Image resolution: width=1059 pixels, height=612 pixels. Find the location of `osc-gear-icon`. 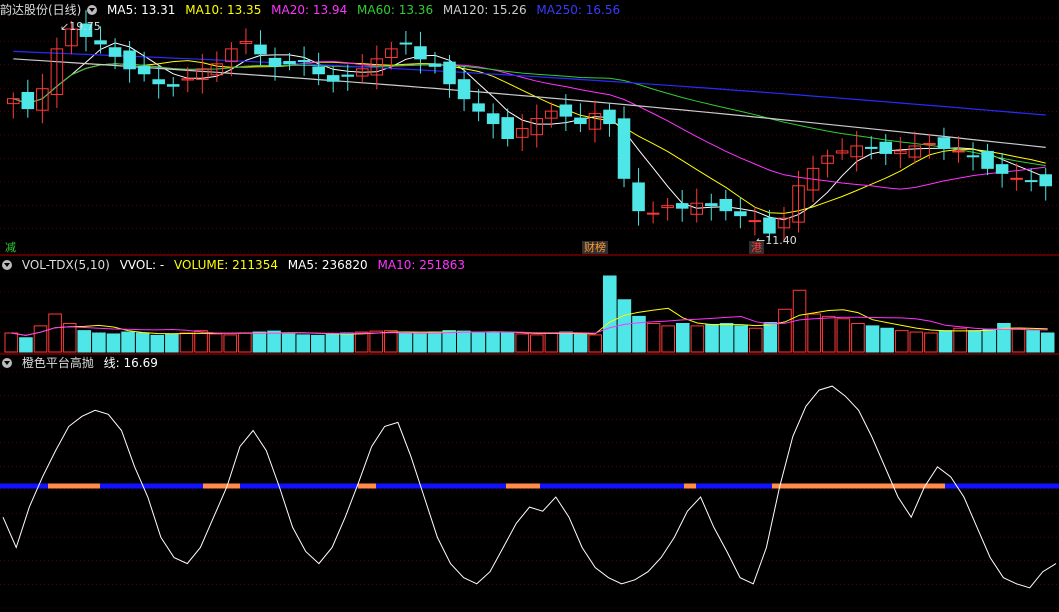

osc-gear-icon is located at coordinates (7, 363).